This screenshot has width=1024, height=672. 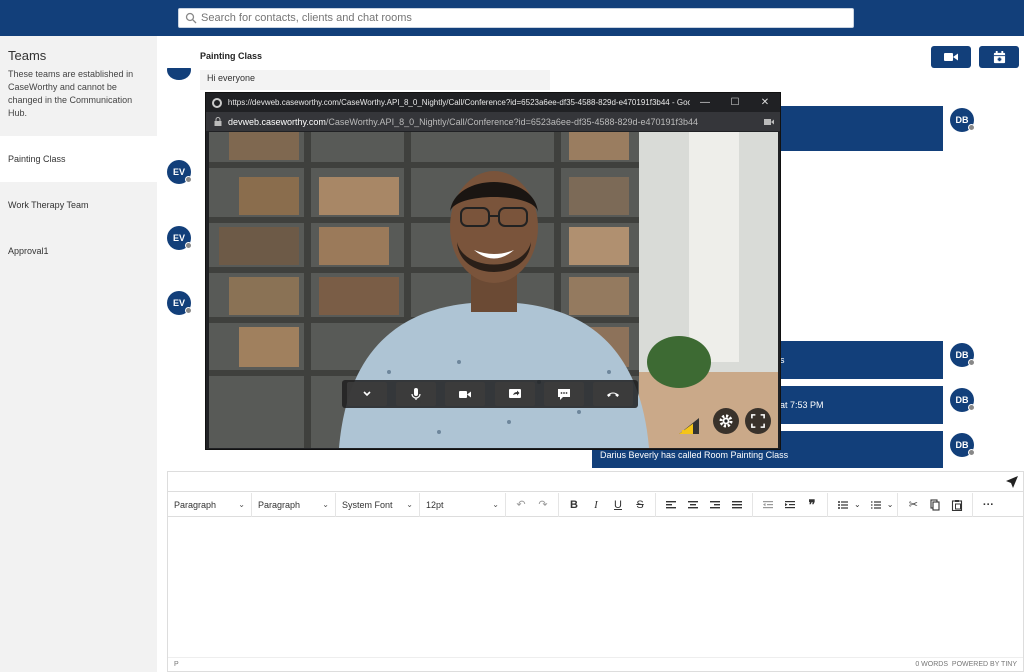 I want to click on camera-toggle-button, so click(x=465, y=394).